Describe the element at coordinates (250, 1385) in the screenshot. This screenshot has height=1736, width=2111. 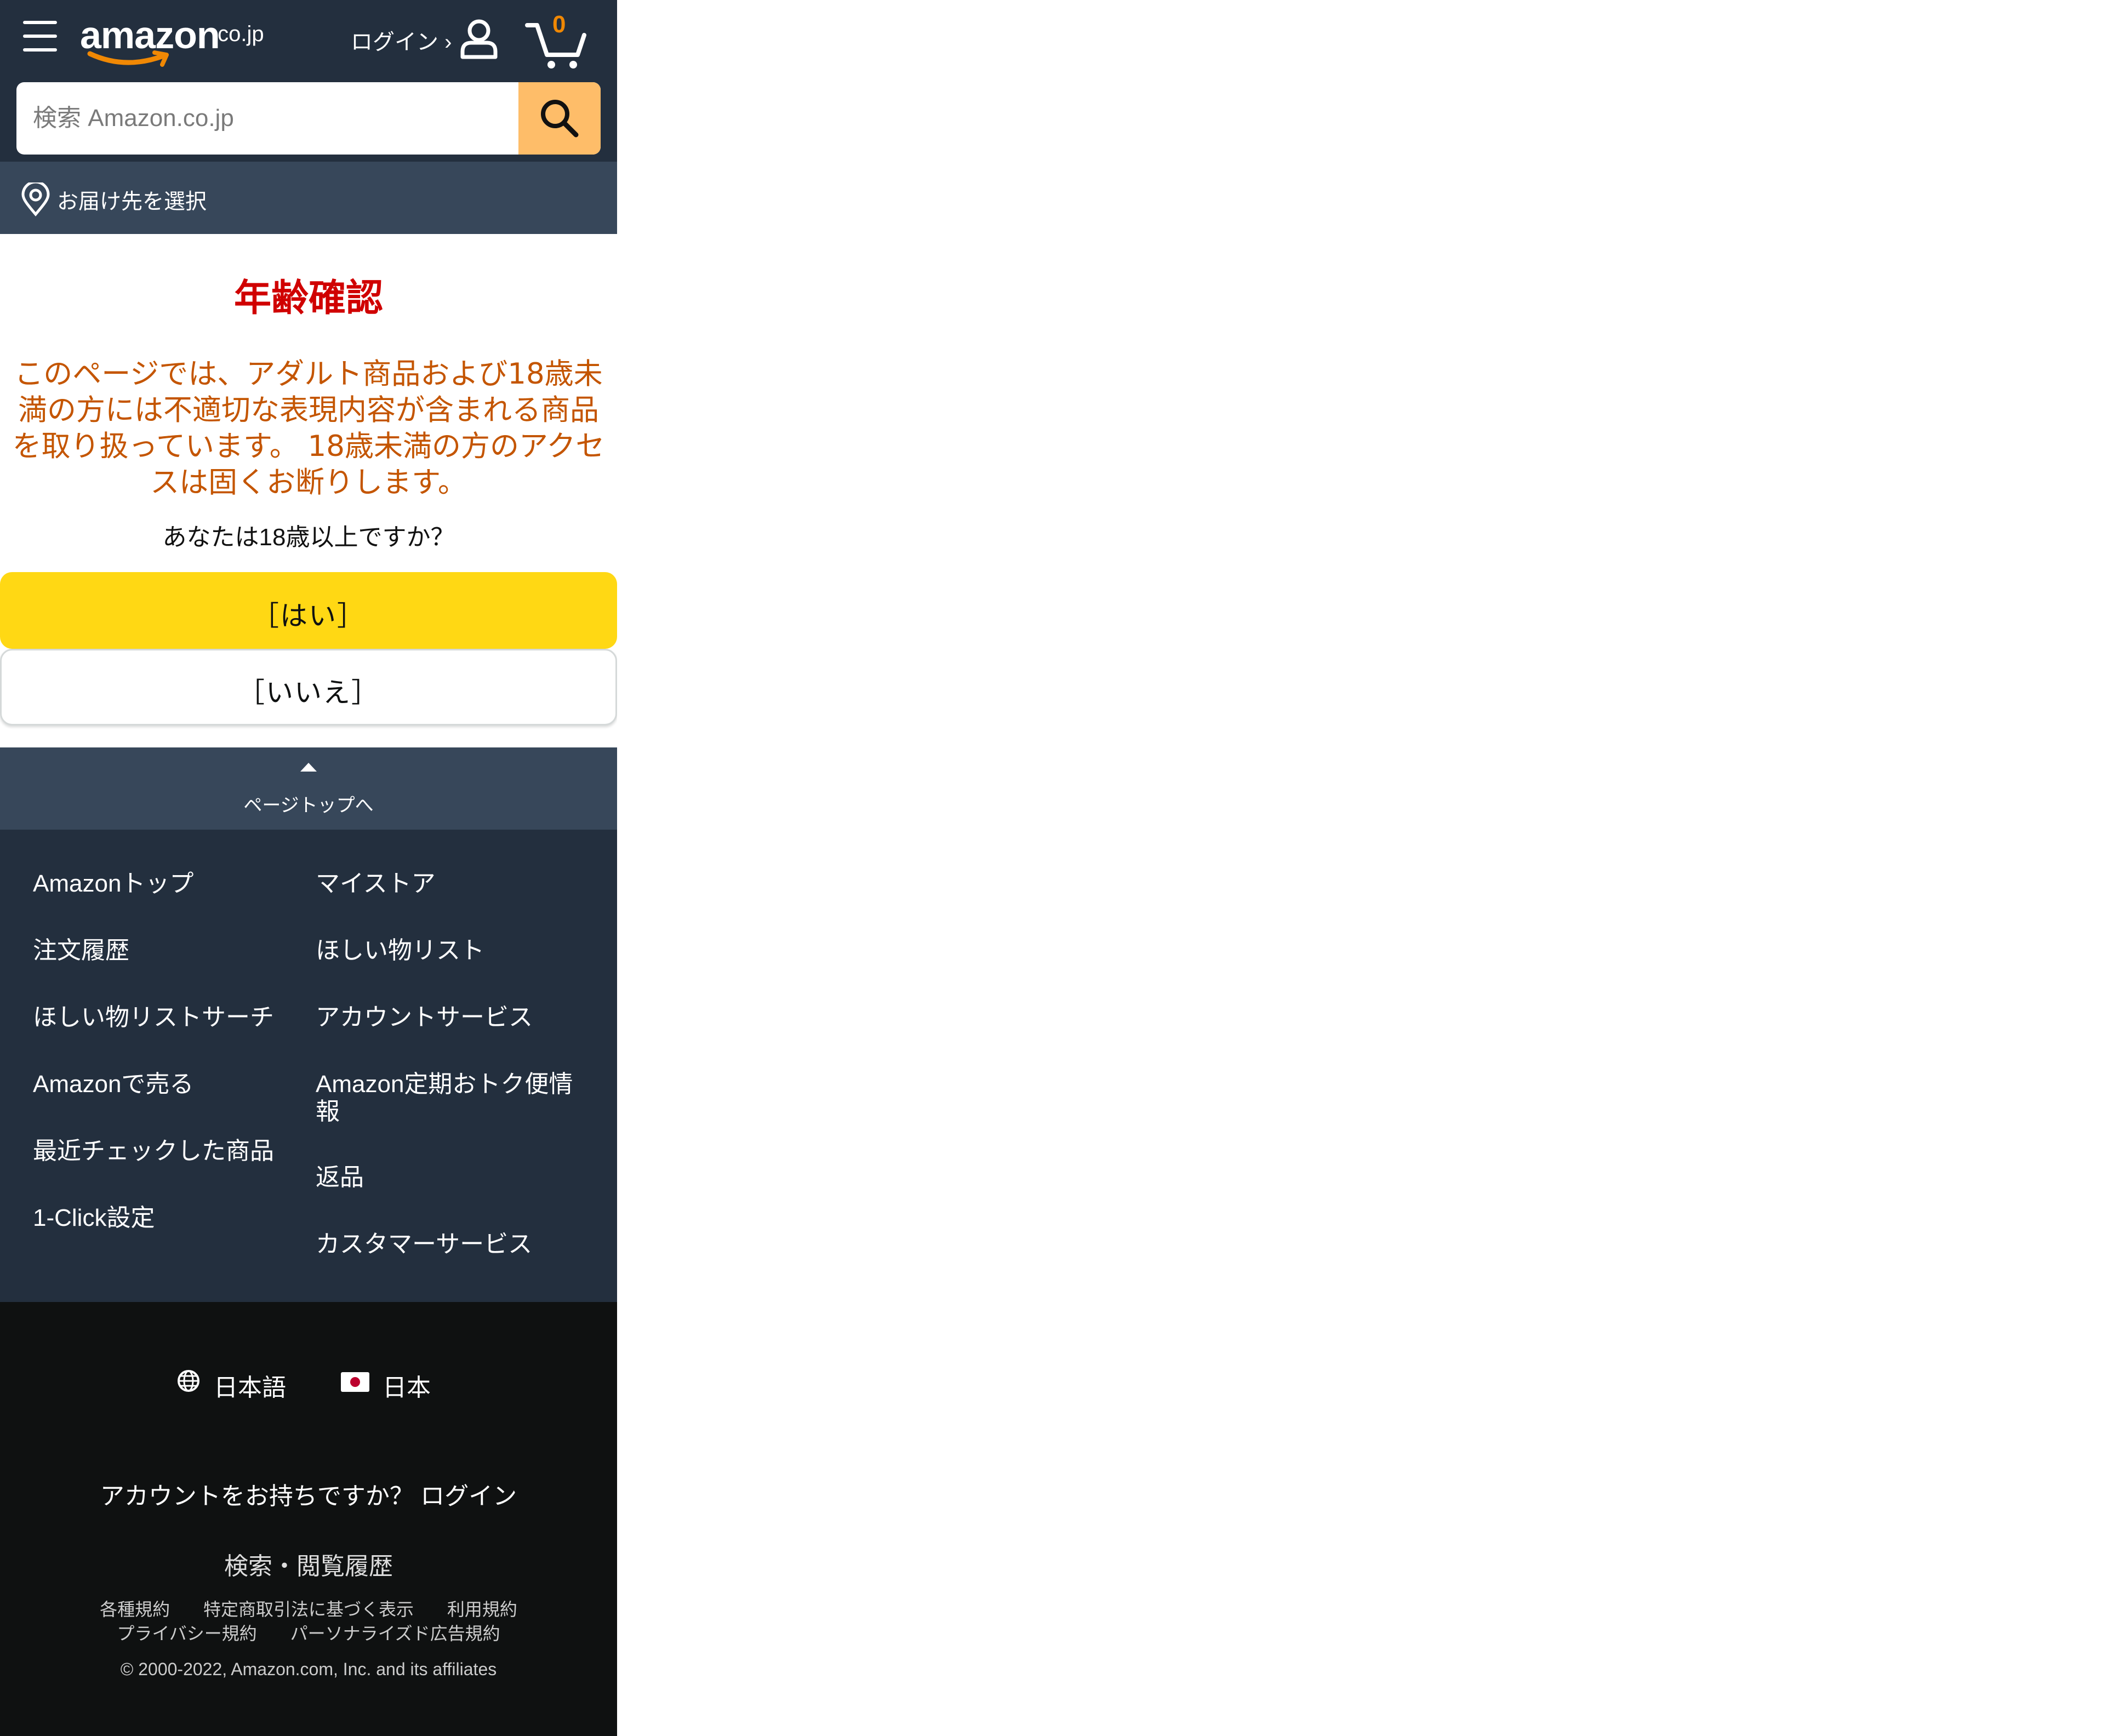
I see `language-selector: 日本語` at that location.